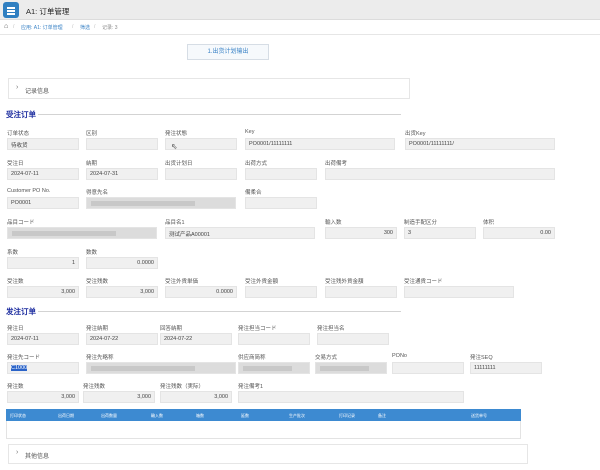 Image resolution: width=600 pixels, height=470 pixels. What do you see at coordinates (97, 329) in the screenshot?
I see `label-p-due-date: 発注納期` at bounding box center [97, 329].